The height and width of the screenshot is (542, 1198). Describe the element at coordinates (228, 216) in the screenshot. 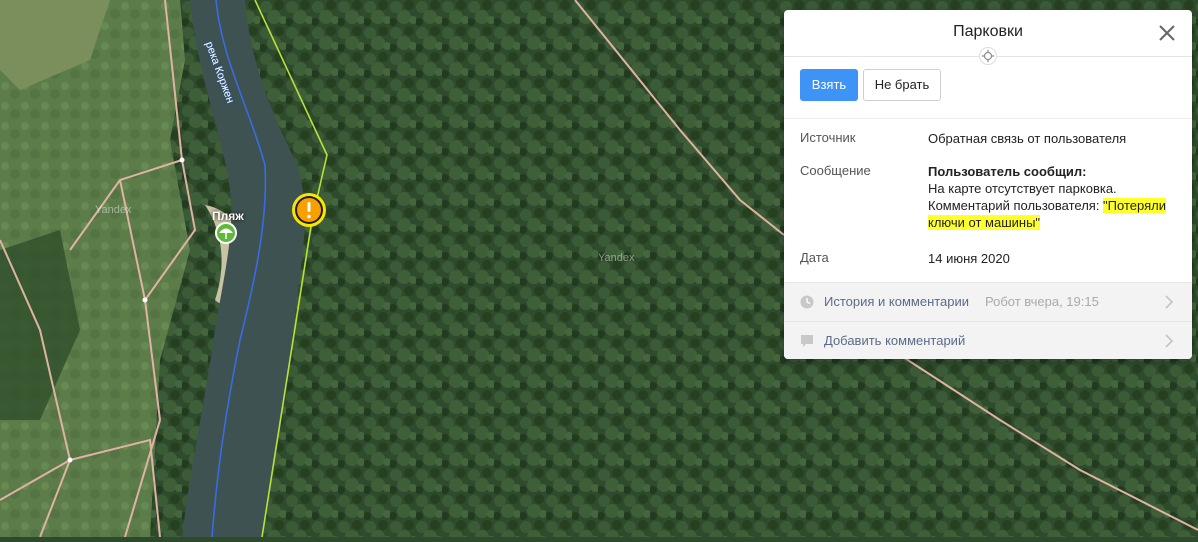

I see `beach-label: Пляж` at that location.